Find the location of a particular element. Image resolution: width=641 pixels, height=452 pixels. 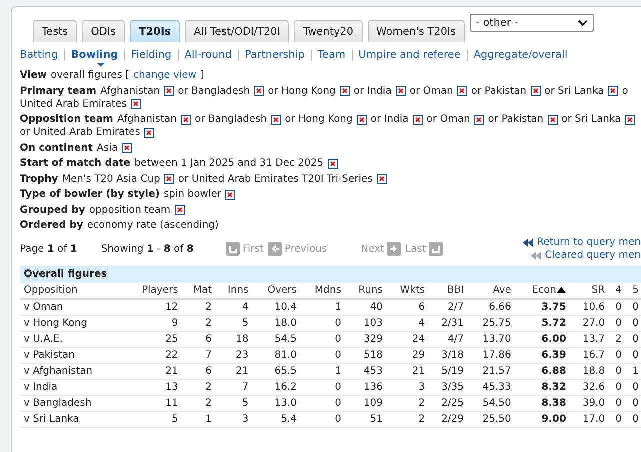

table-cell: 453 is located at coordinates (365, 372).